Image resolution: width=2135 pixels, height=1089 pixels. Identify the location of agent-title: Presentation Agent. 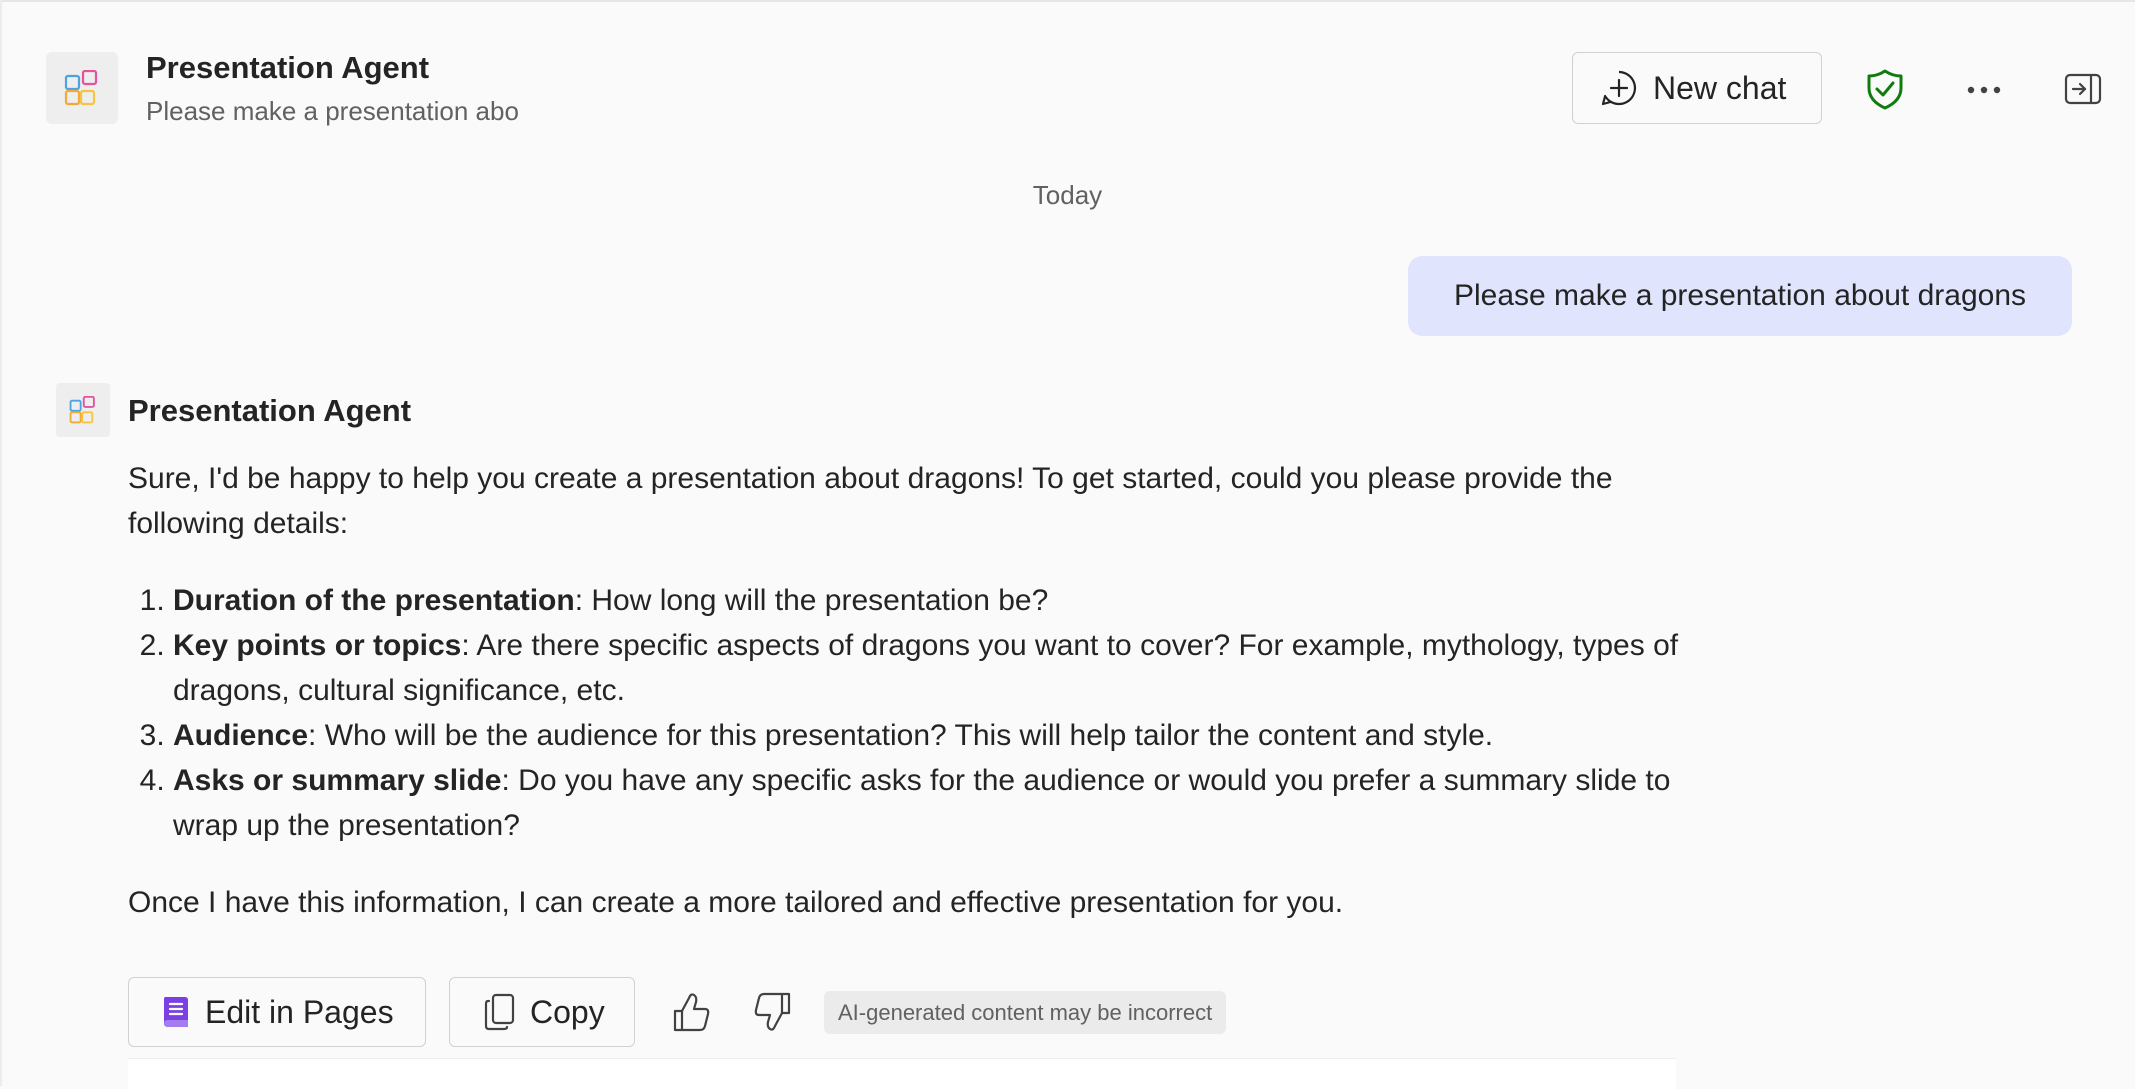
(288, 67).